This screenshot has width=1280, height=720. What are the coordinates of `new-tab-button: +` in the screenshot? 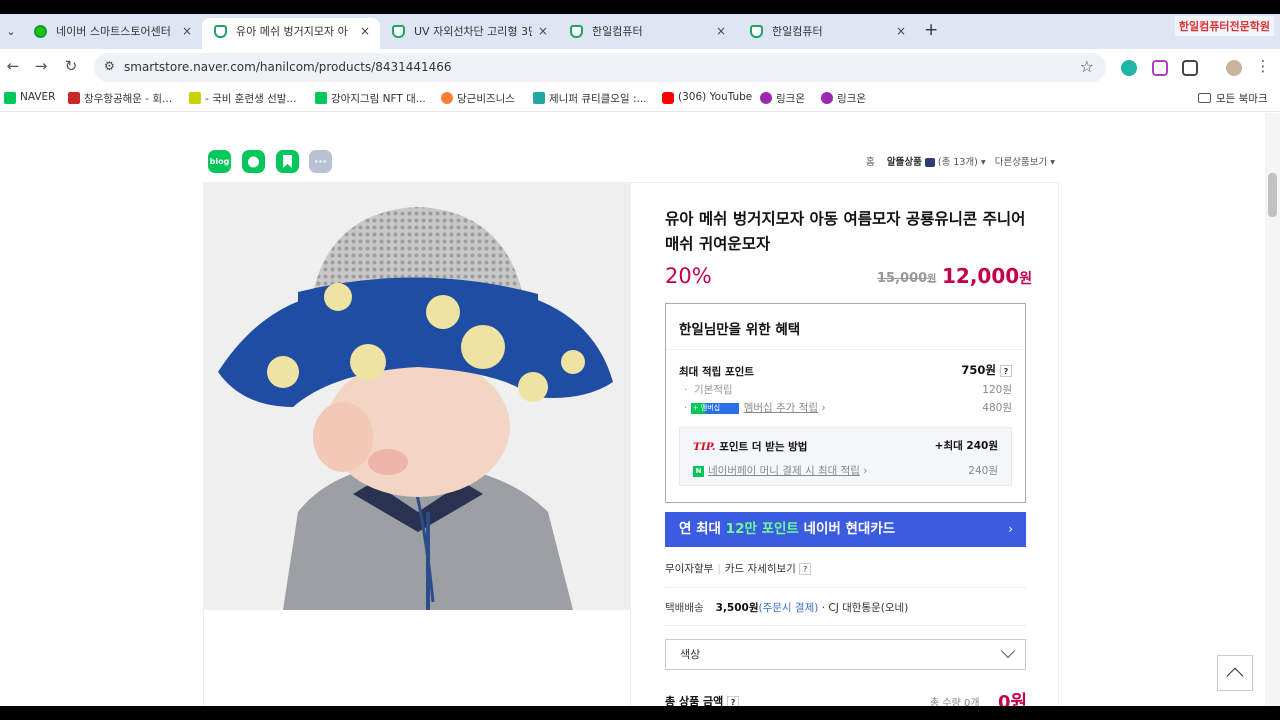 It's located at (931, 30).